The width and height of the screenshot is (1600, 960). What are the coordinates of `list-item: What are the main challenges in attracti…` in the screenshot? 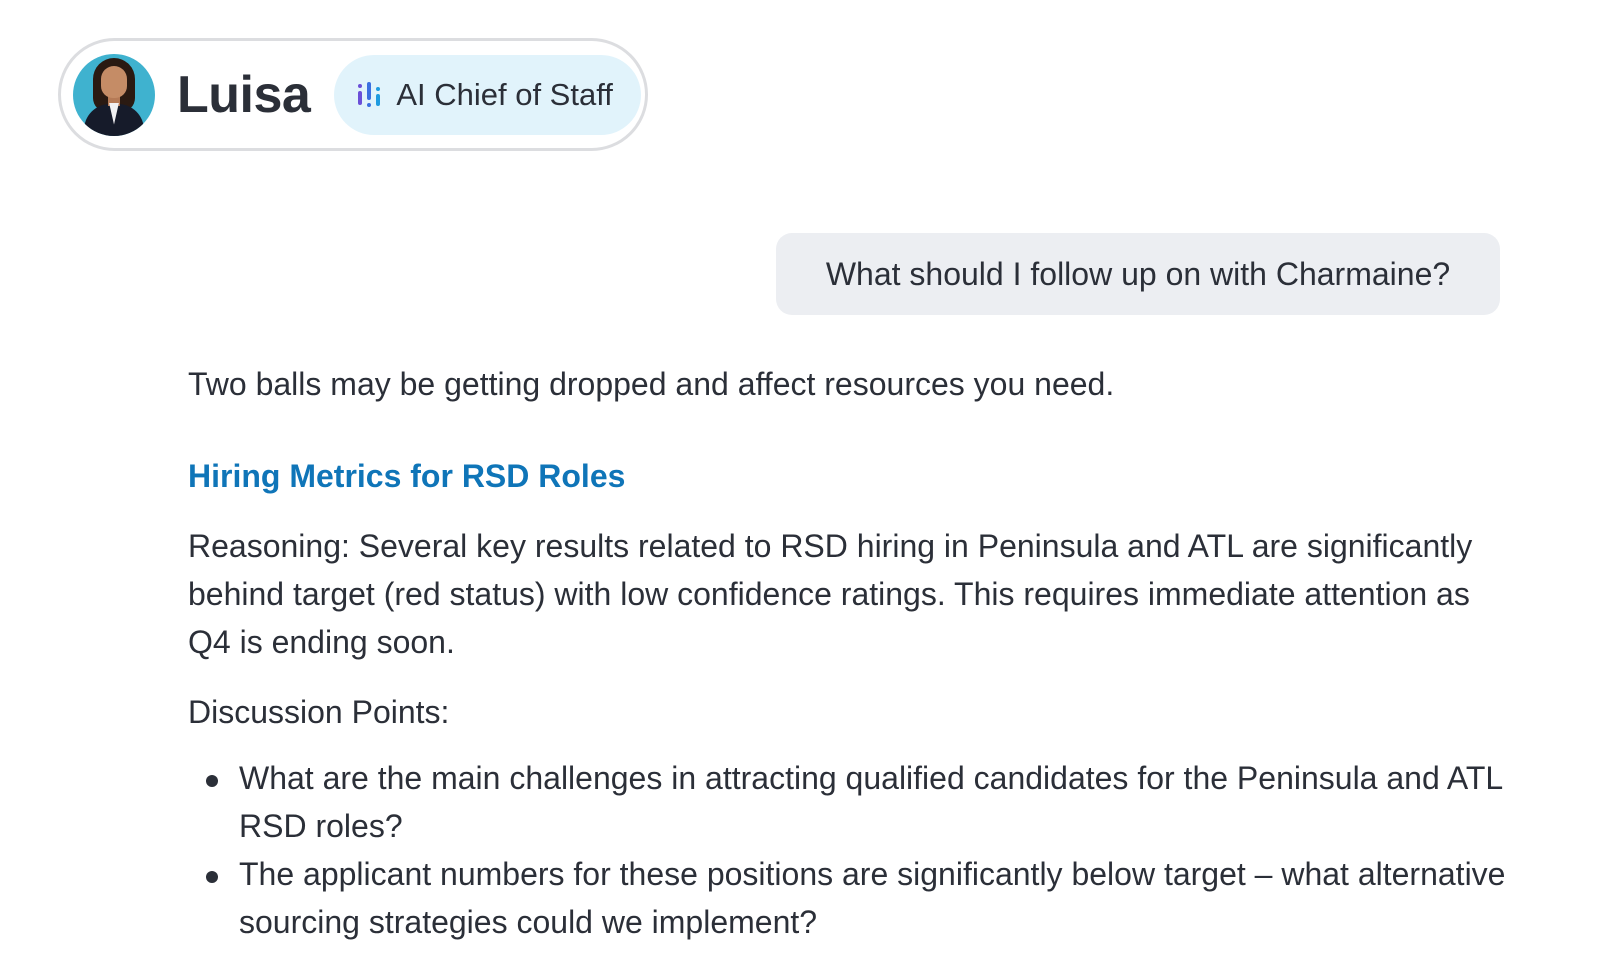 It's located at (848, 802).